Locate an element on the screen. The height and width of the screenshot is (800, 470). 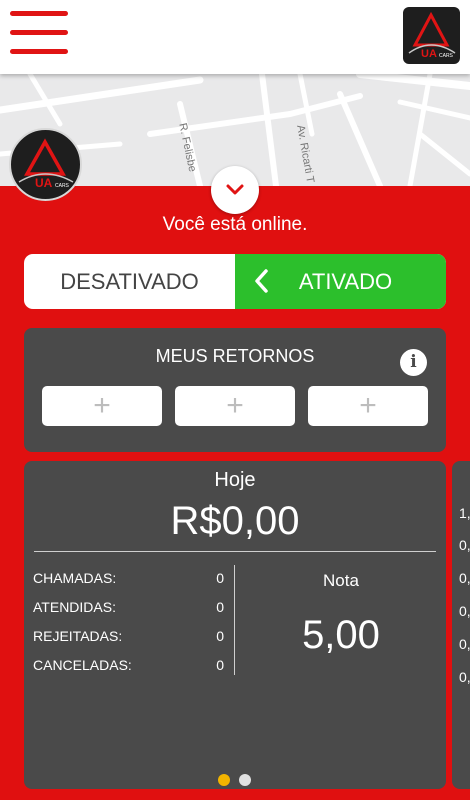
today-amount: R$0,00 is located at coordinates (235, 521).